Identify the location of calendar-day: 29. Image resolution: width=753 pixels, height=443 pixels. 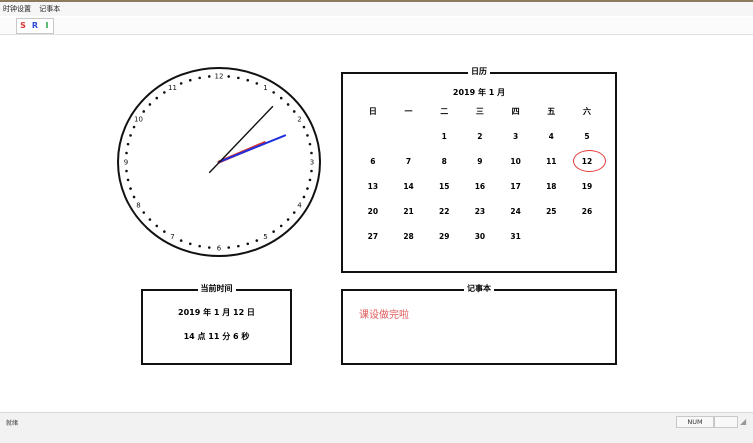
(444, 242).